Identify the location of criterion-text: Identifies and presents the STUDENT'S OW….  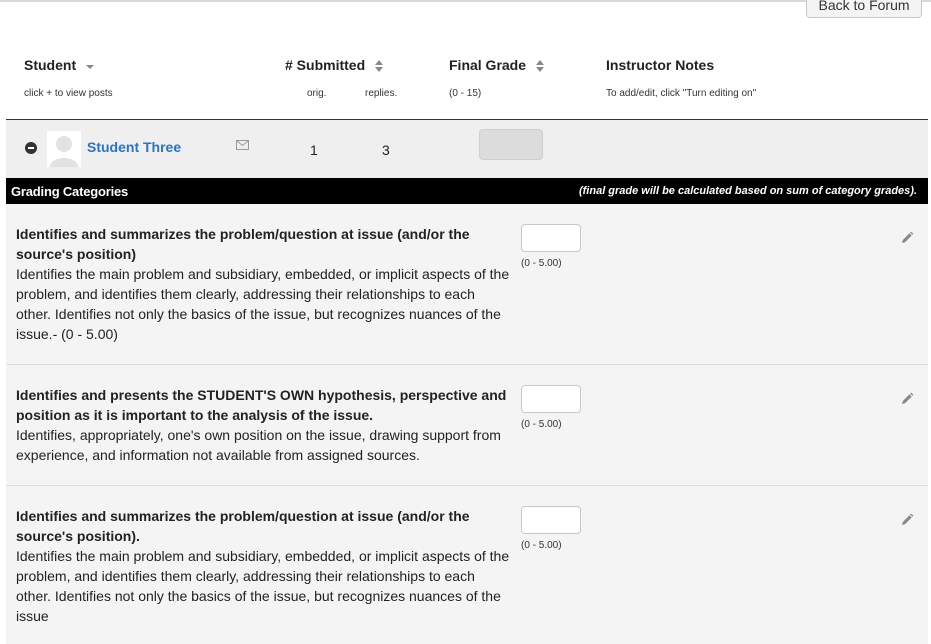
(263, 425).